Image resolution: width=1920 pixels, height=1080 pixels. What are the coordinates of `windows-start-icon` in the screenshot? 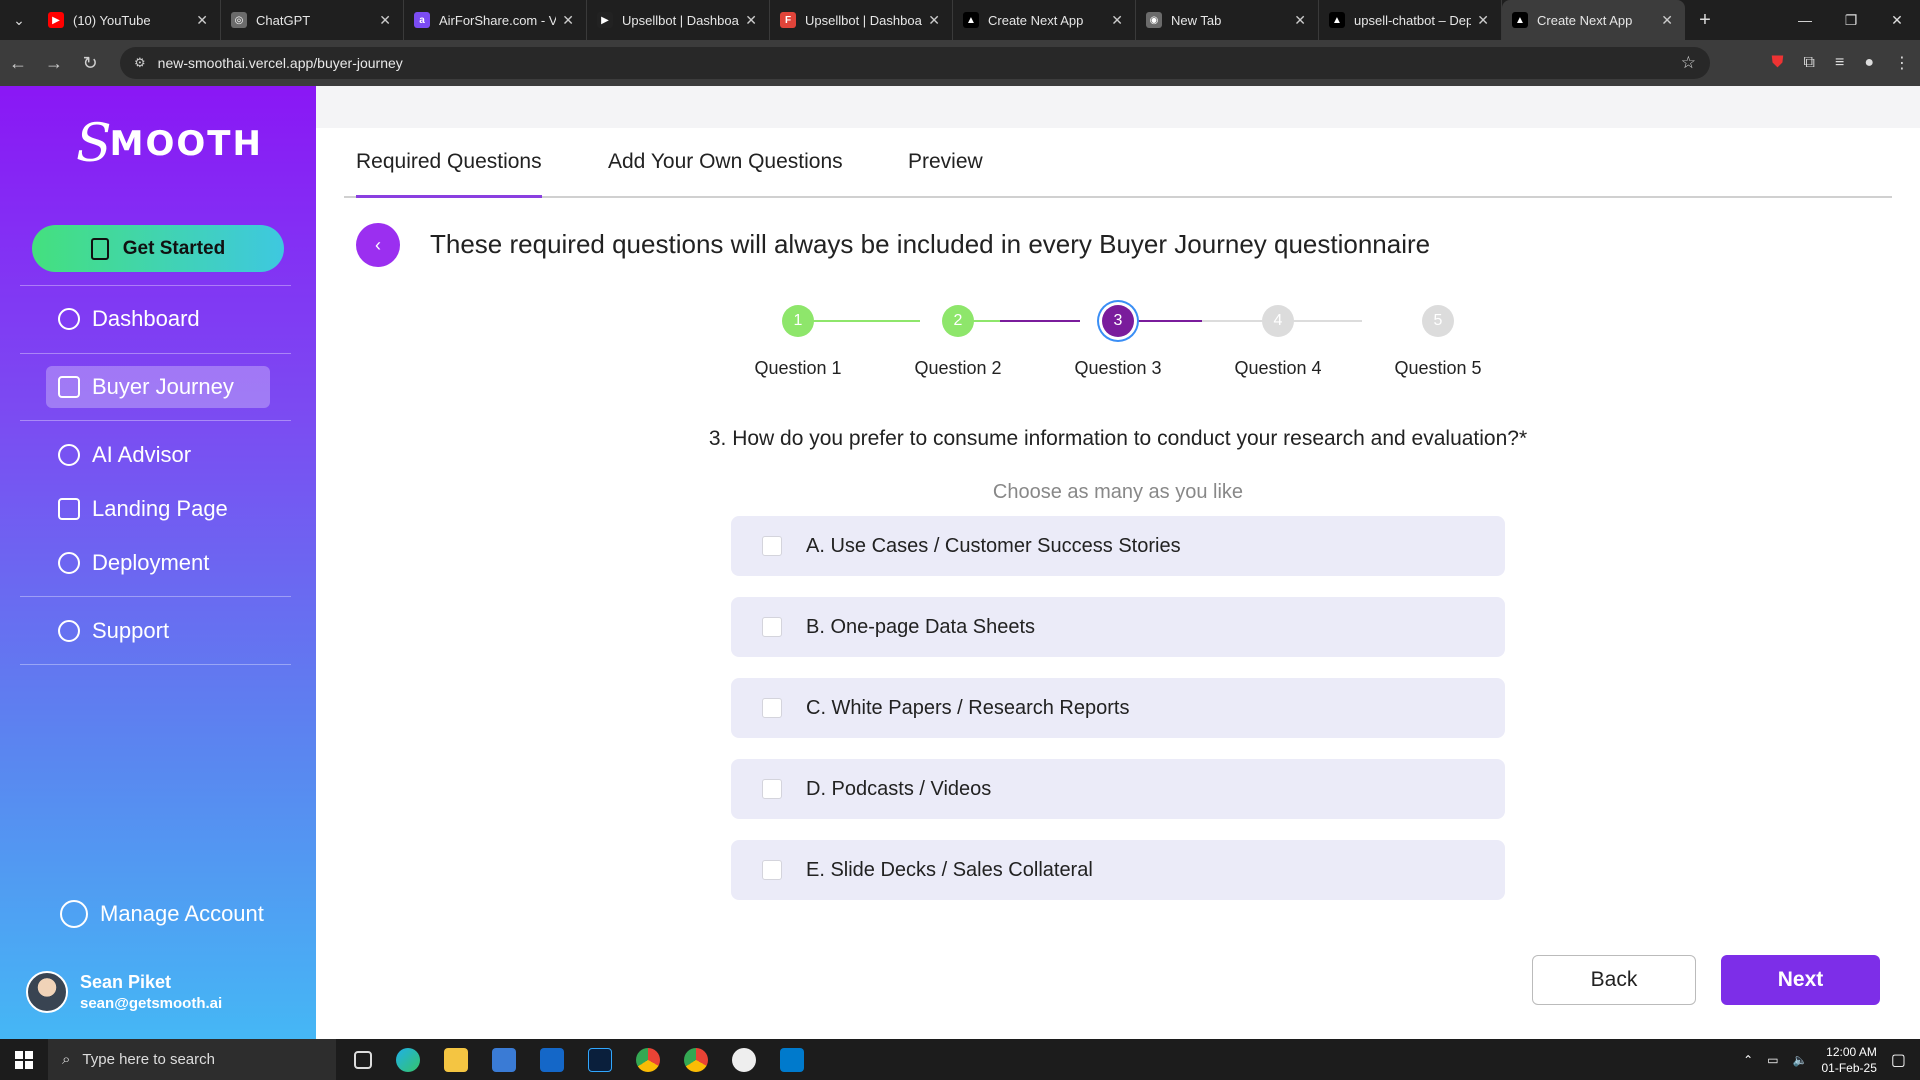 It's located at (24, 1059).